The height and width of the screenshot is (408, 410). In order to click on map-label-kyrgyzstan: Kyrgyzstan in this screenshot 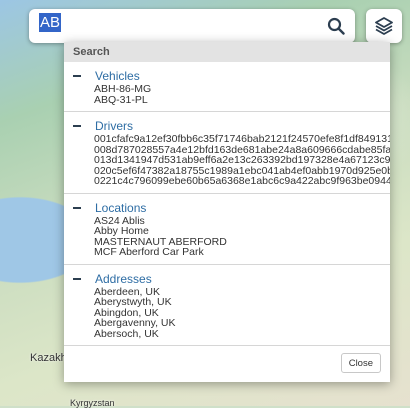, I will do `click(92, 403)`.